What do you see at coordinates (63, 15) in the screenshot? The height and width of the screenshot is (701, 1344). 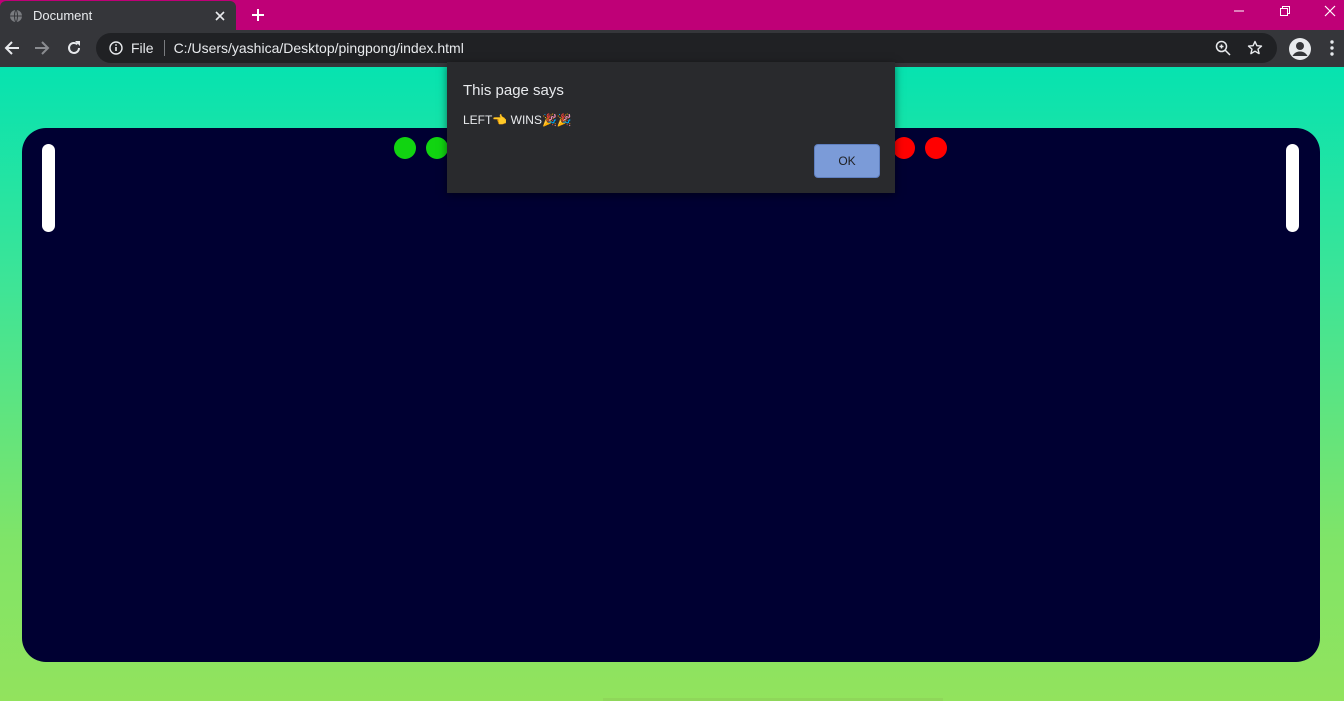 I see `tab-title: Document` at bounding box center [63, 15].